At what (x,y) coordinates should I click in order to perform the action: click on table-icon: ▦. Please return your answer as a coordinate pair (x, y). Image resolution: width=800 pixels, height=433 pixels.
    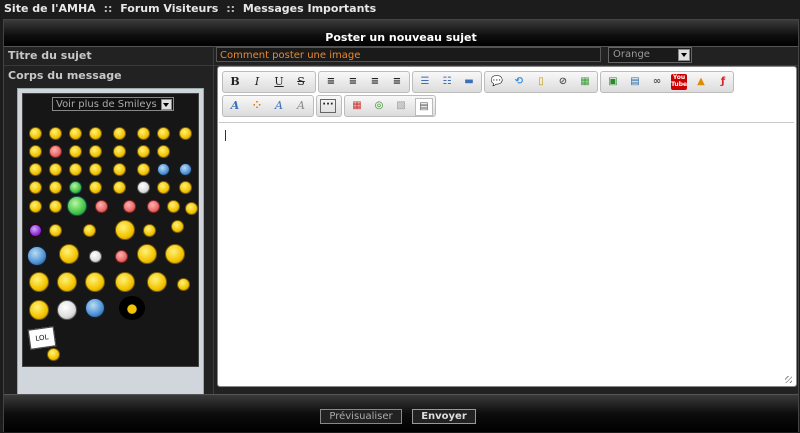
    Looking at the image, I should click on (585, 82).